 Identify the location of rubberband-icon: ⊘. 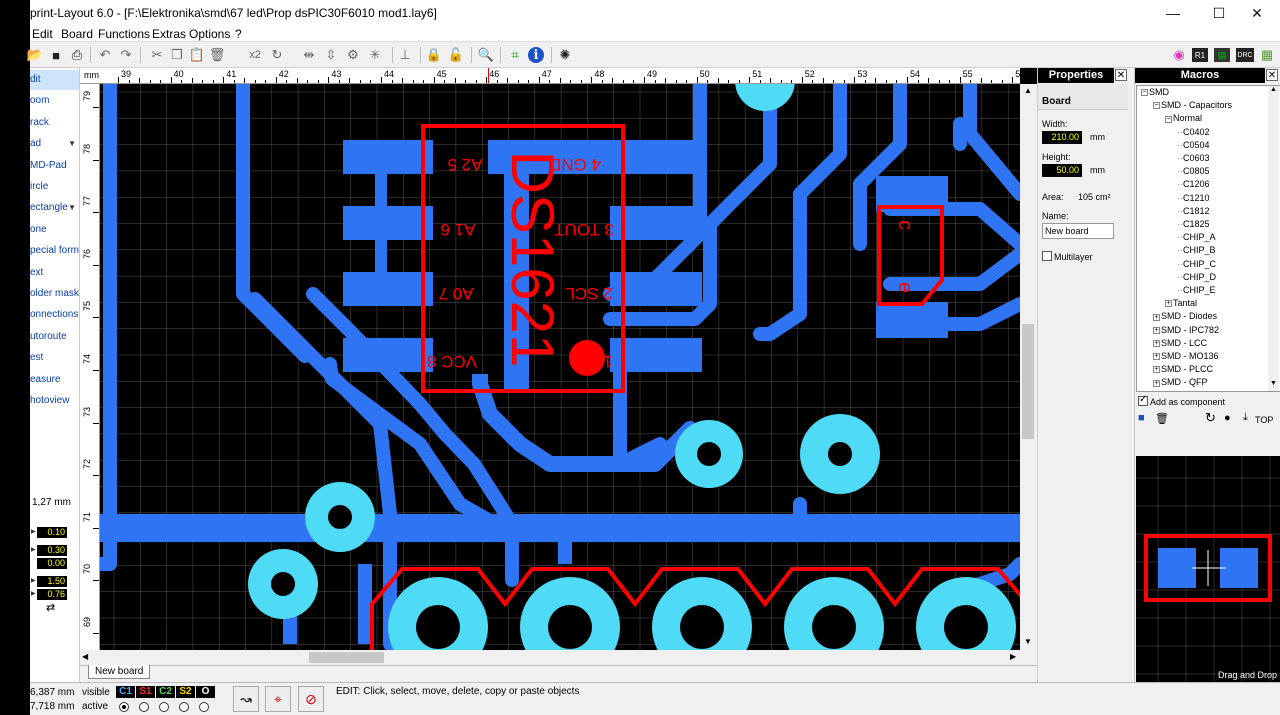
(311, 699).